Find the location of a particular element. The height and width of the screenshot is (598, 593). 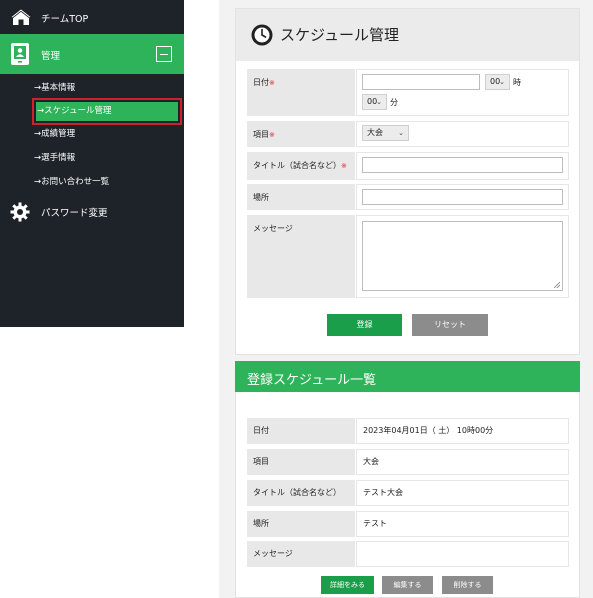

edit-button: 編集する is located at coordinates (407, 585).